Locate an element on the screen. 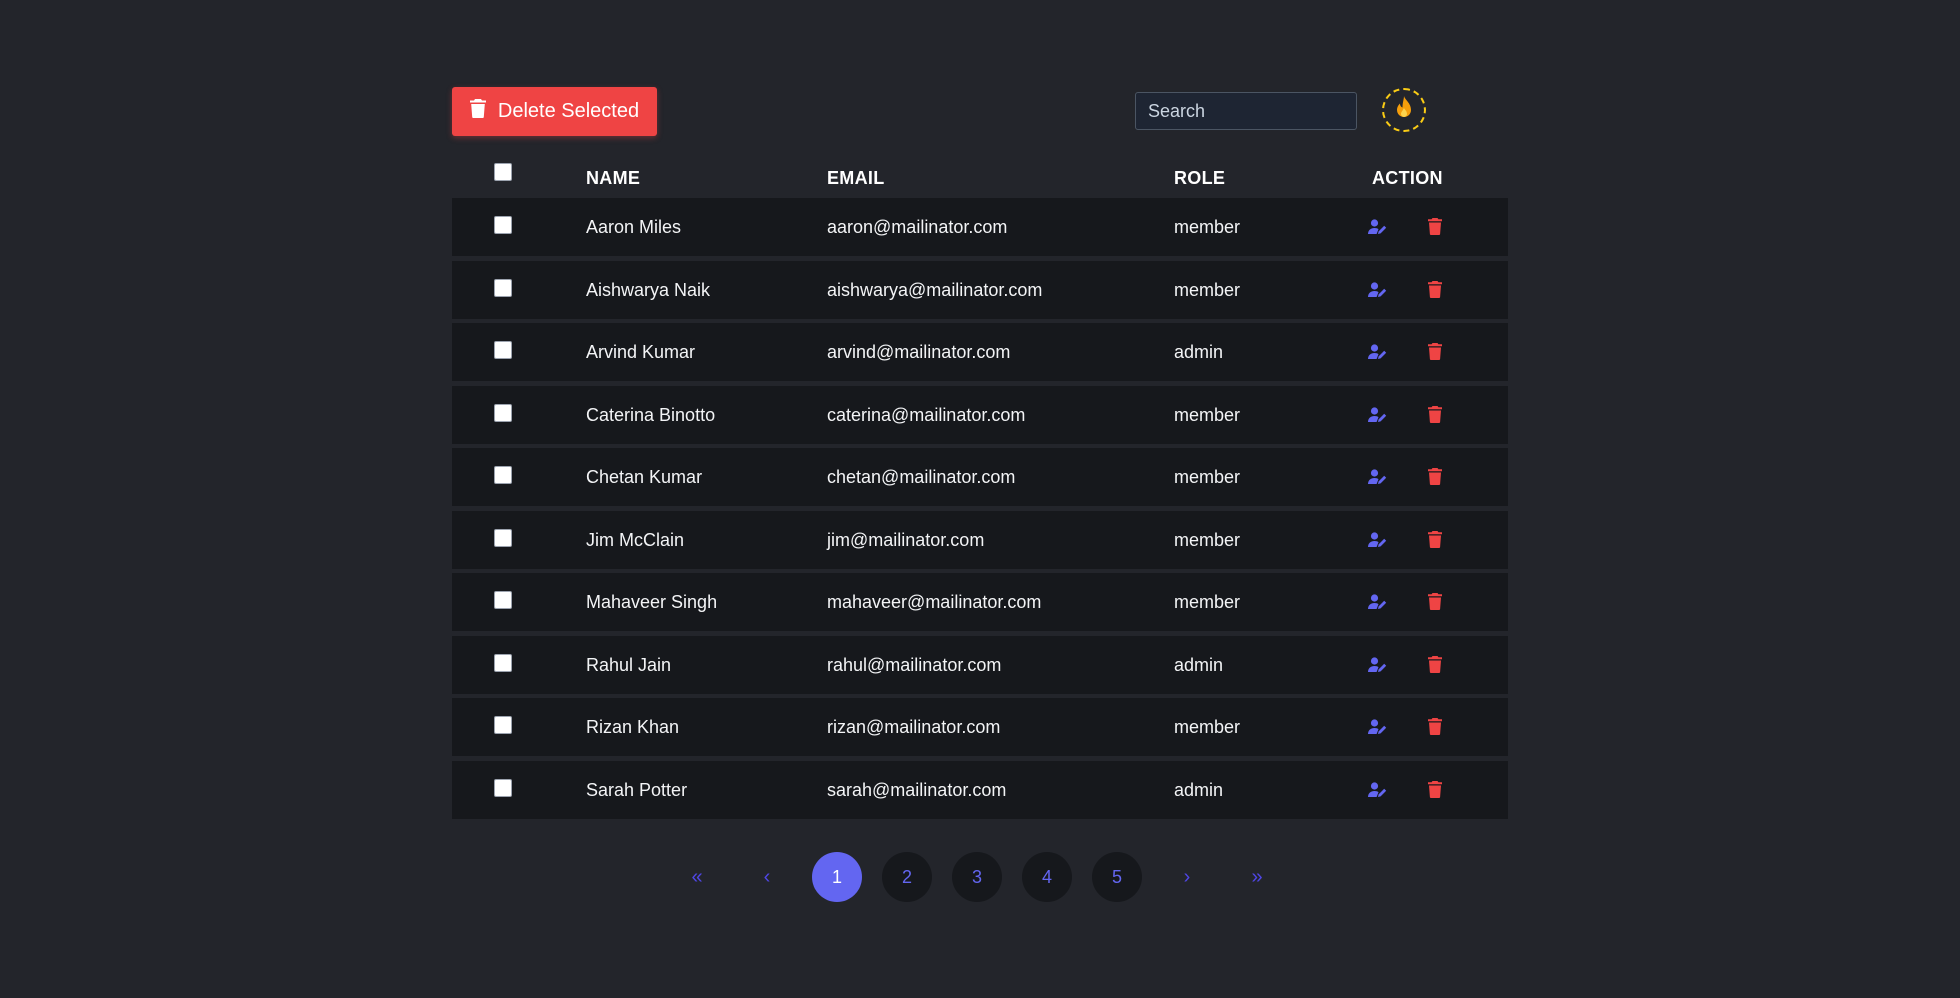 This screenshot has height=998, width=1960. user-email: chetan@mailinator.com is located at coordinates (921, 477).